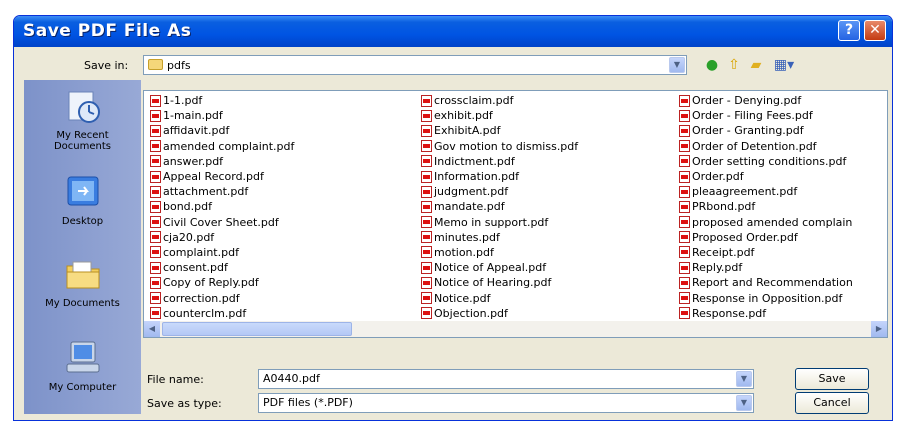 This screenshot has width=902, height=426. Describe the element at coordinates (222, 313) in the screenshot. I see `file-item: counterclm.pdf` at that location.